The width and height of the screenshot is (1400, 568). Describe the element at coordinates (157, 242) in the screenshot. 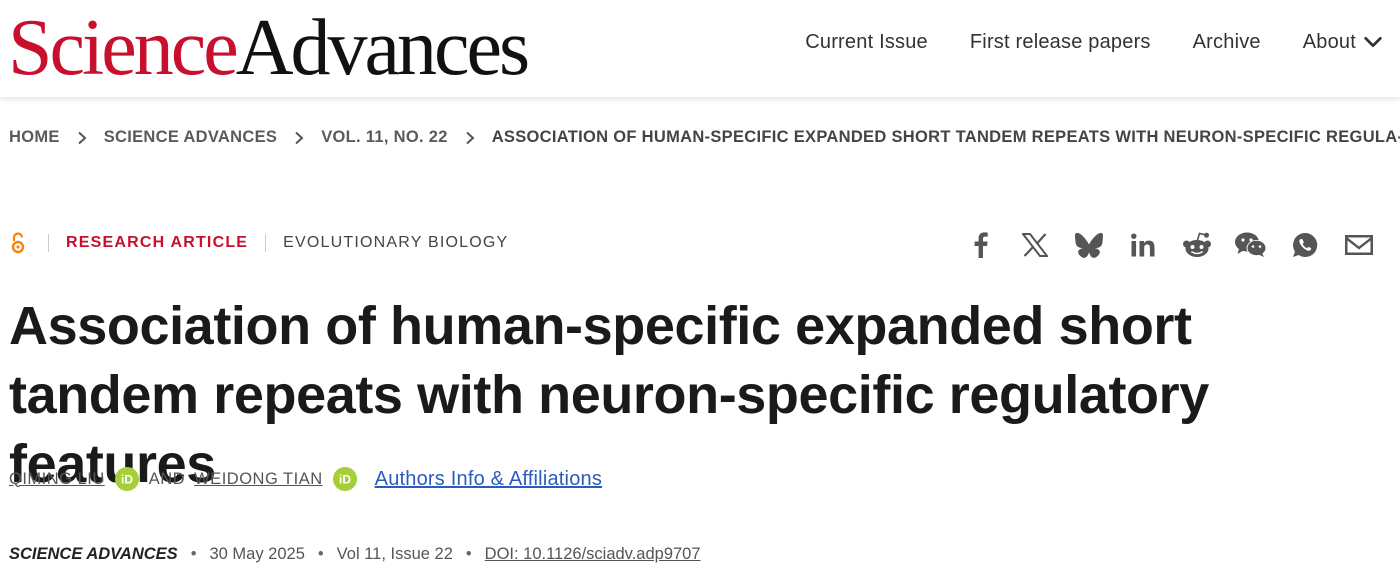

I see `article-type: RESEARCH ARTICLE` at that location.